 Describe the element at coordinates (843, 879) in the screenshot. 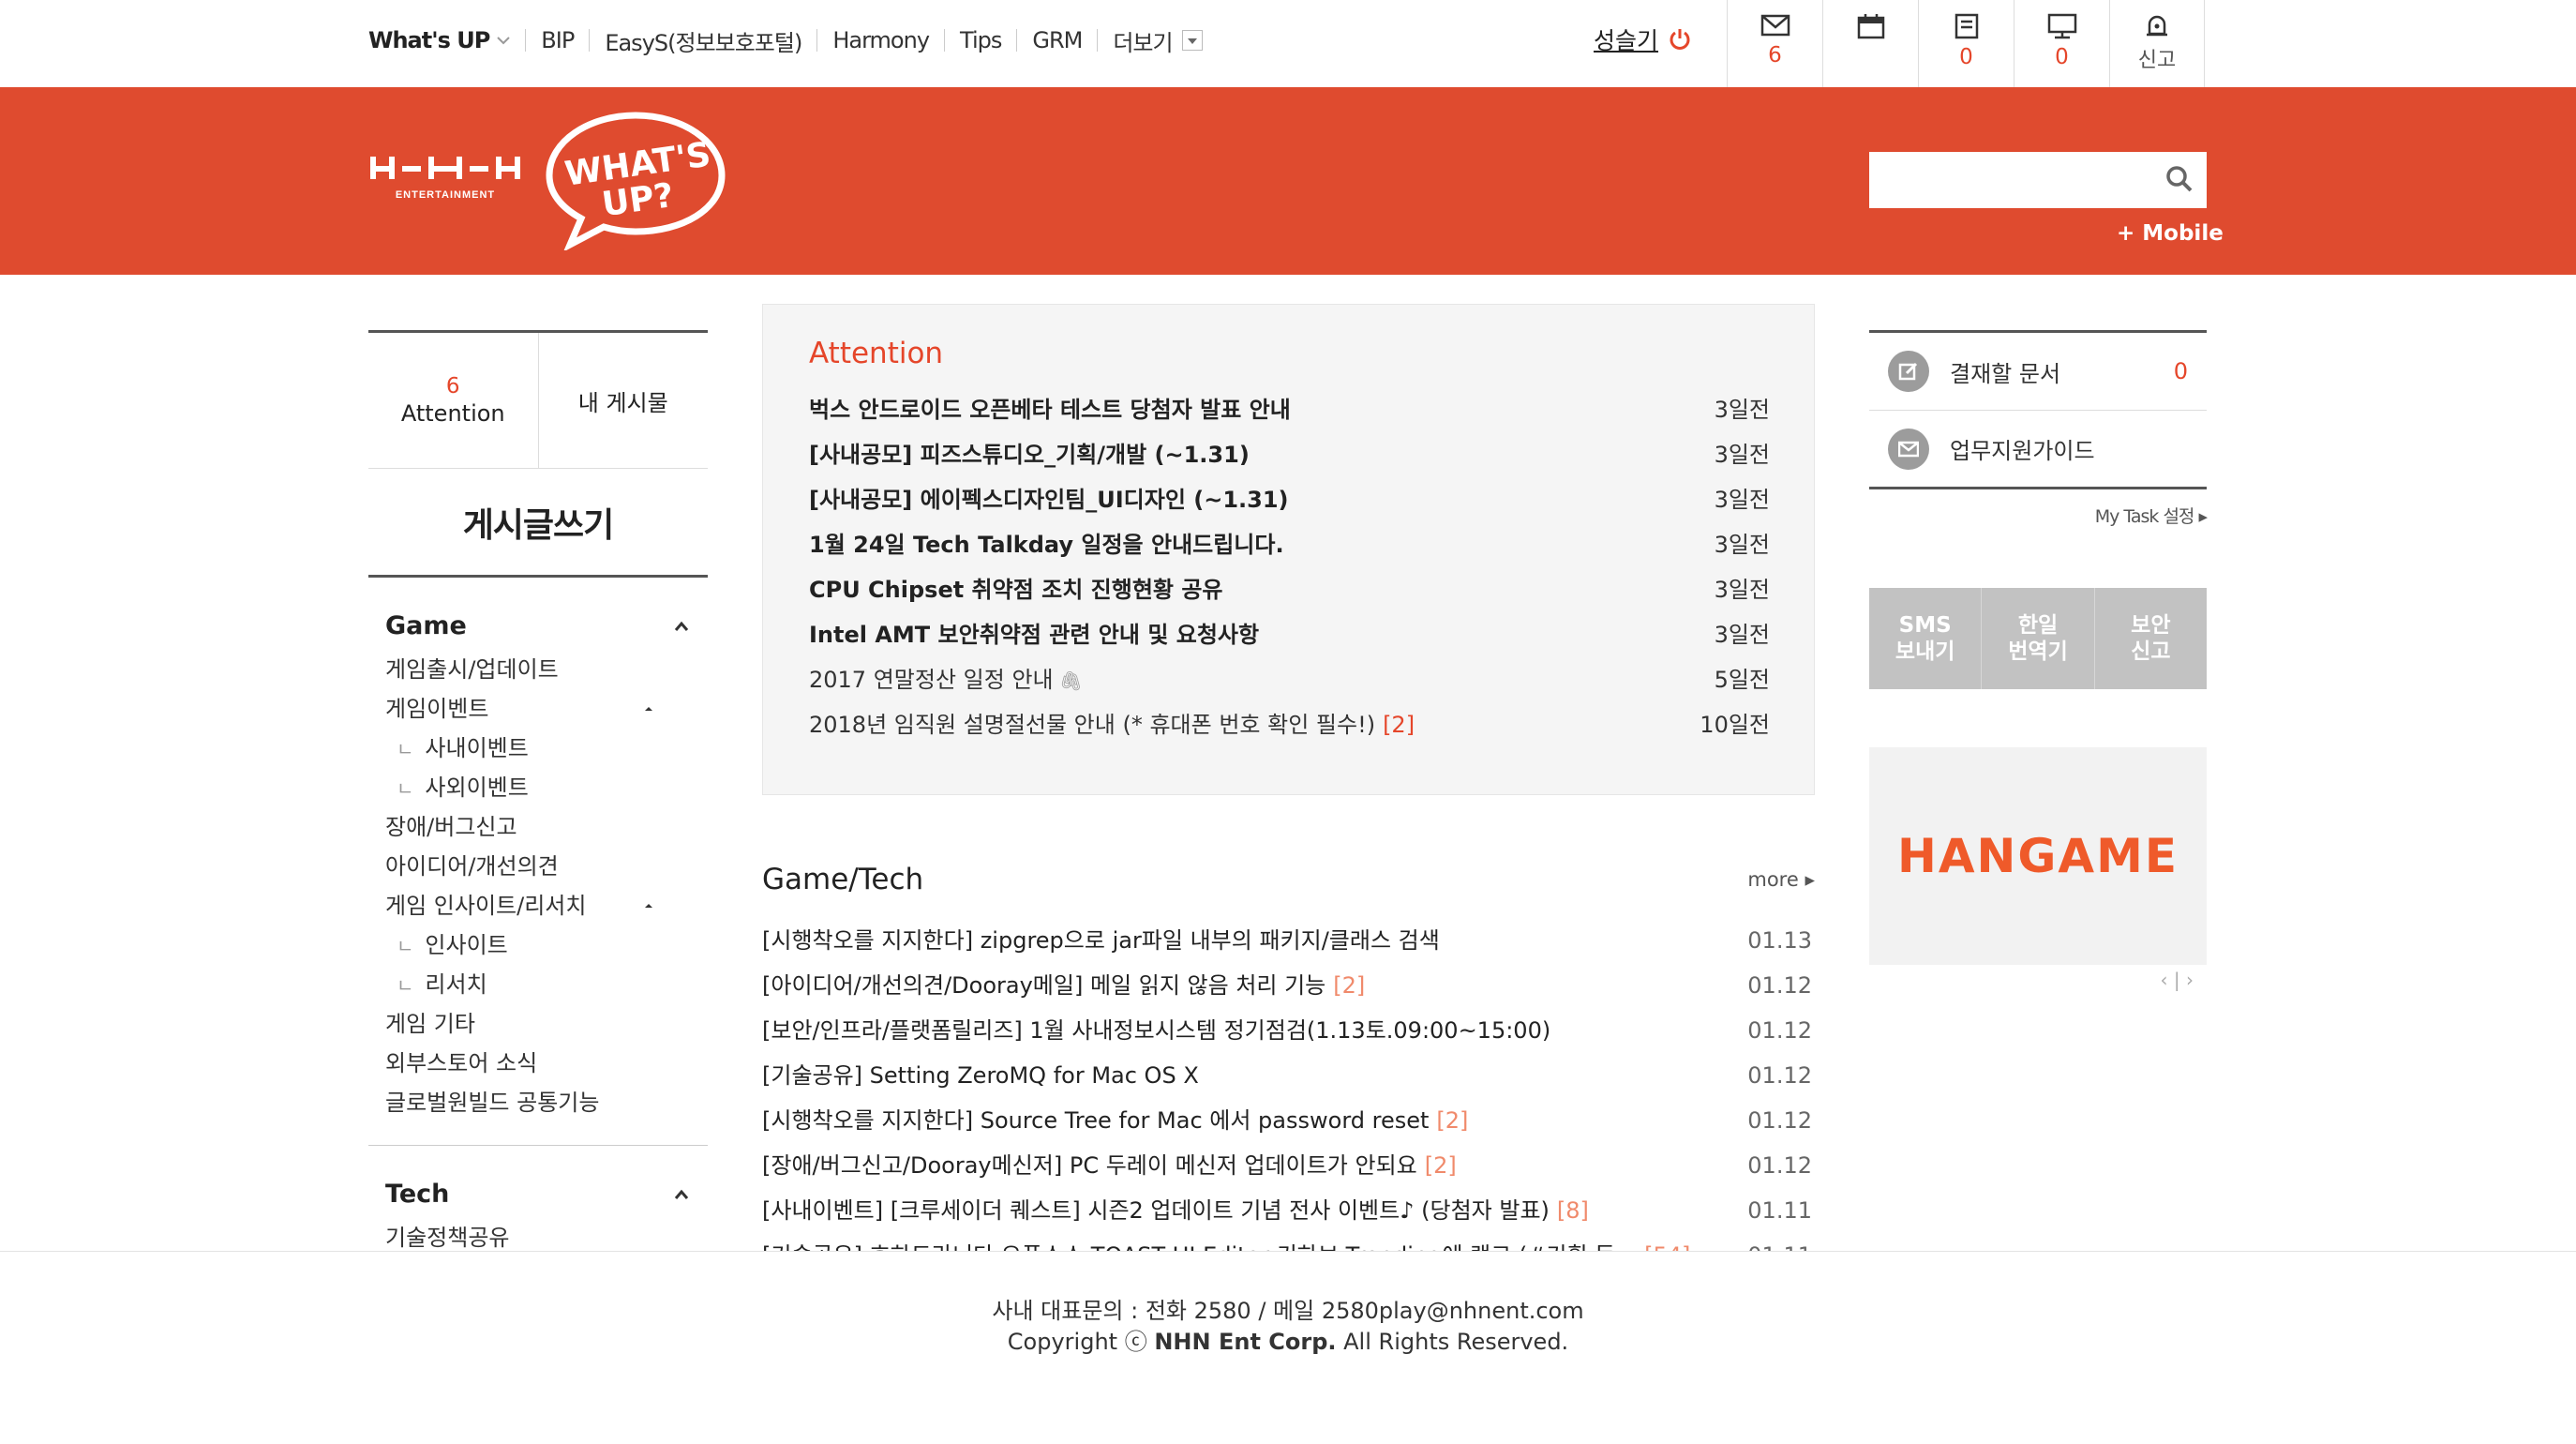

I see `gametech-title: Game/Tech` at that location.